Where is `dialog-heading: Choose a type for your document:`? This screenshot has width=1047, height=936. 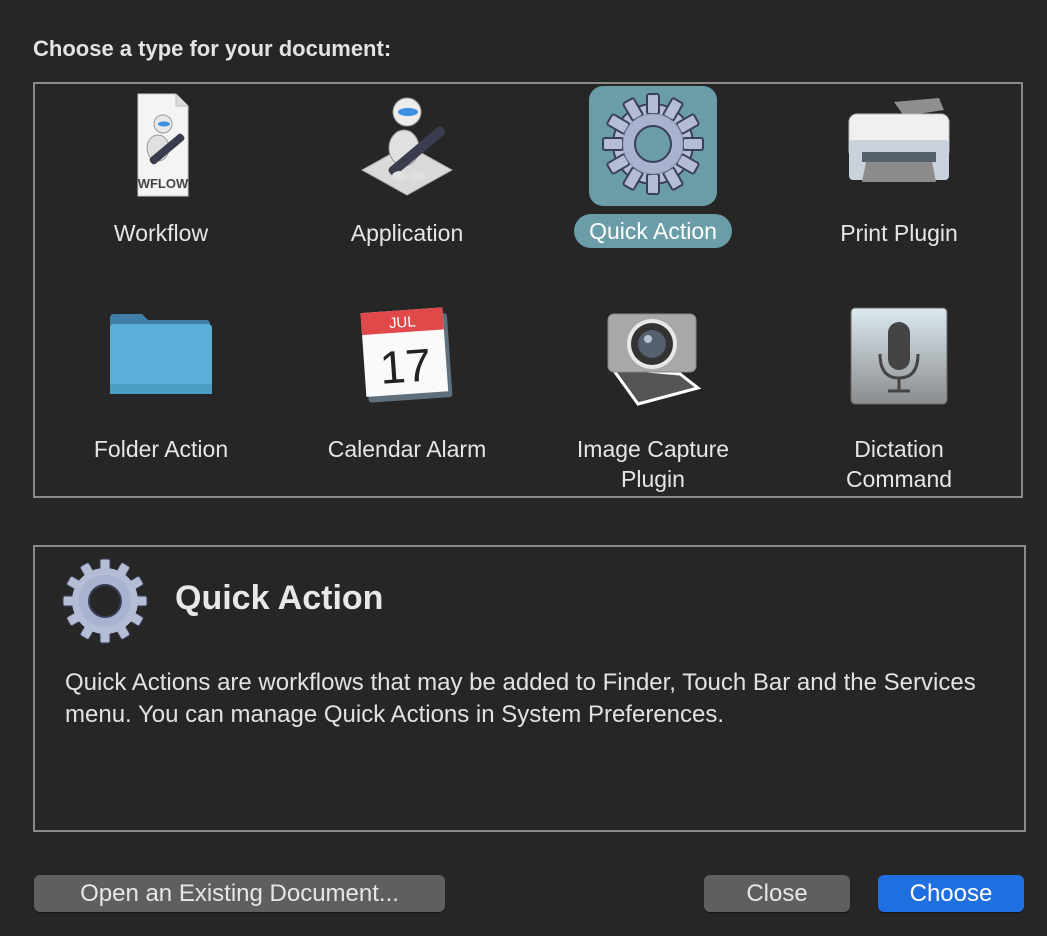
dialog-heading: Choose a type for your document: is located at coordinates (212, 48).